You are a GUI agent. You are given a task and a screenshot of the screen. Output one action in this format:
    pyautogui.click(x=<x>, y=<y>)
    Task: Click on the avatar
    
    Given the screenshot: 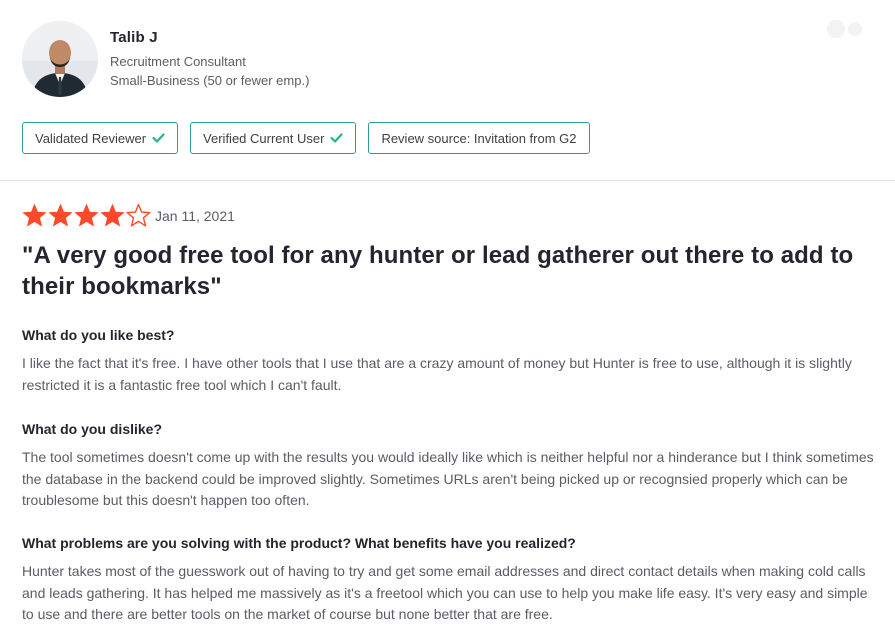 What is the action you would take?
    pyautogui.click(x=60, y=59)
    